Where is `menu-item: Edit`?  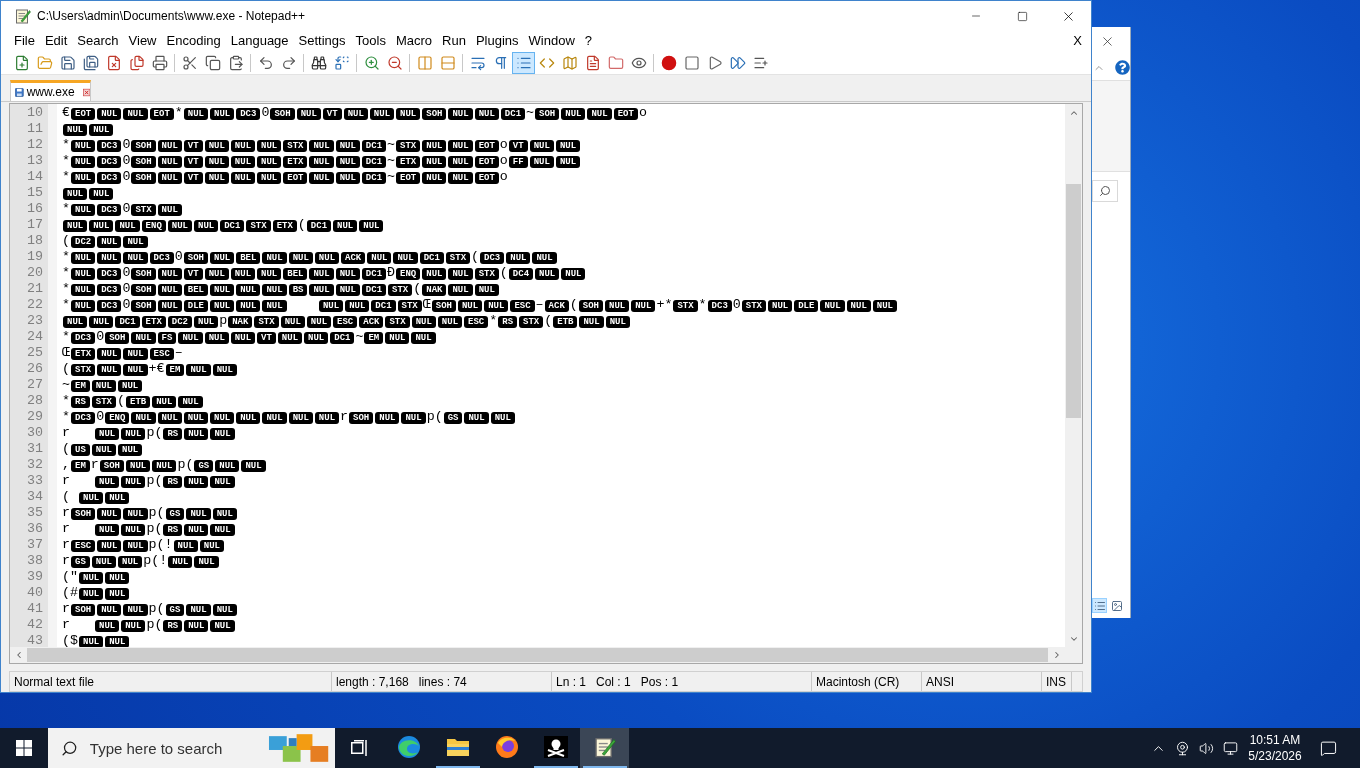
menu-item: Edit is located at coordinates (56, 41).